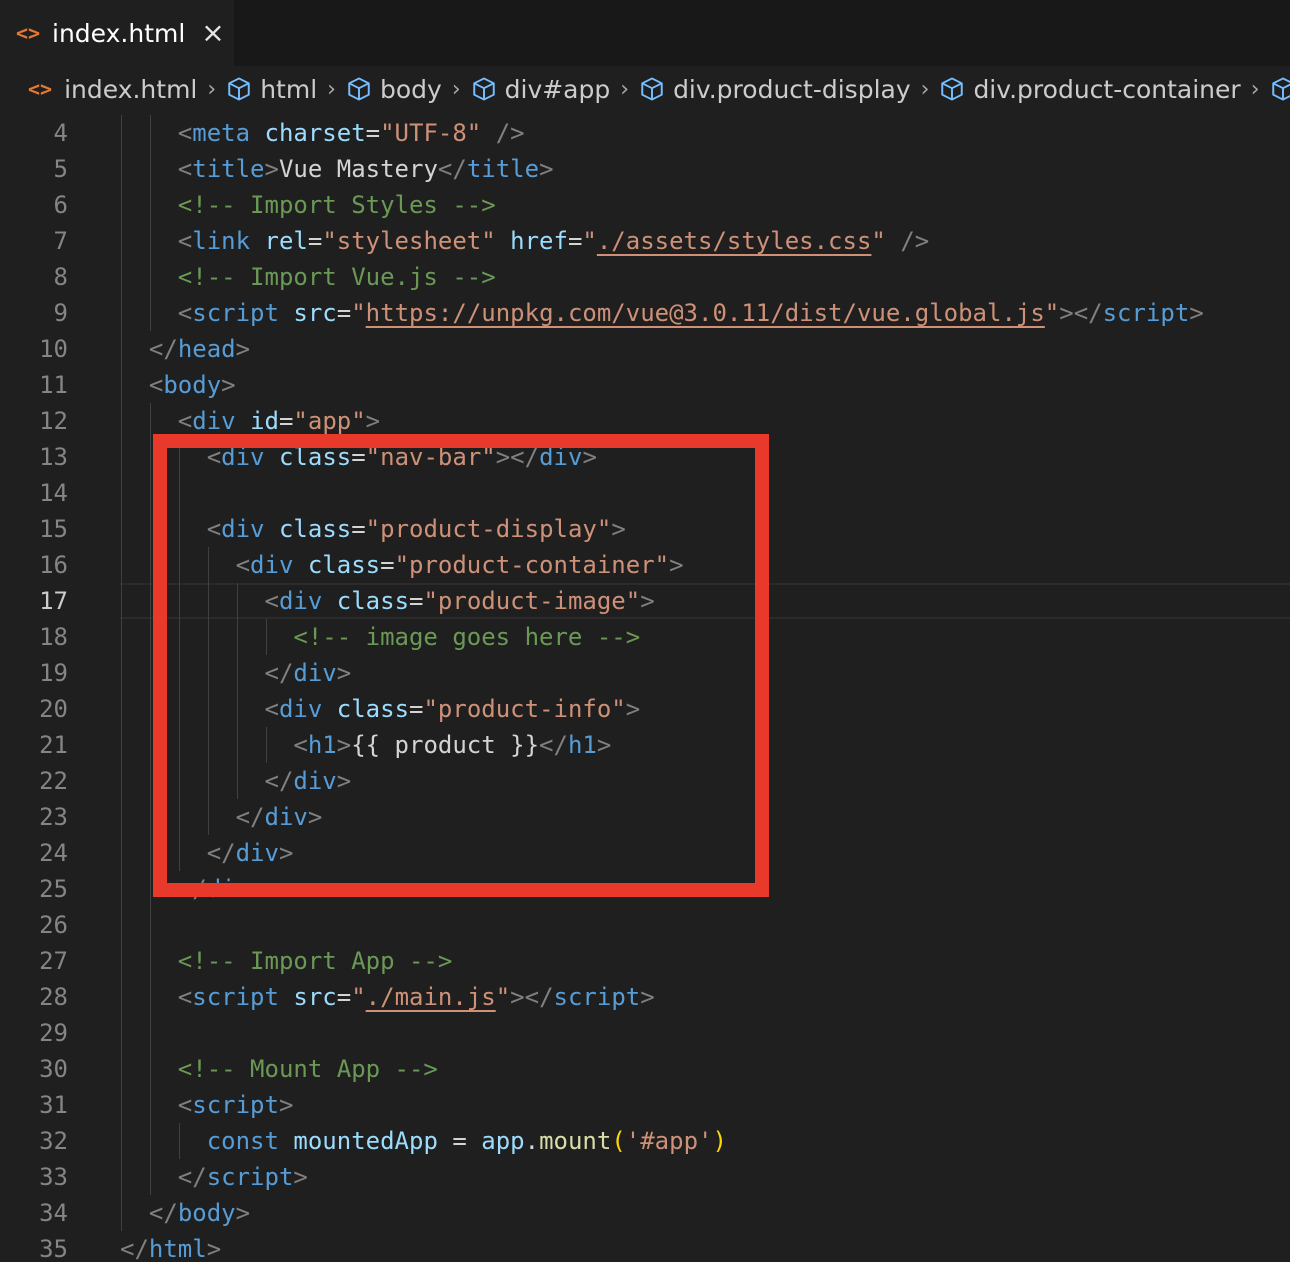  I want to click on cube-icon, so click(952, 89).